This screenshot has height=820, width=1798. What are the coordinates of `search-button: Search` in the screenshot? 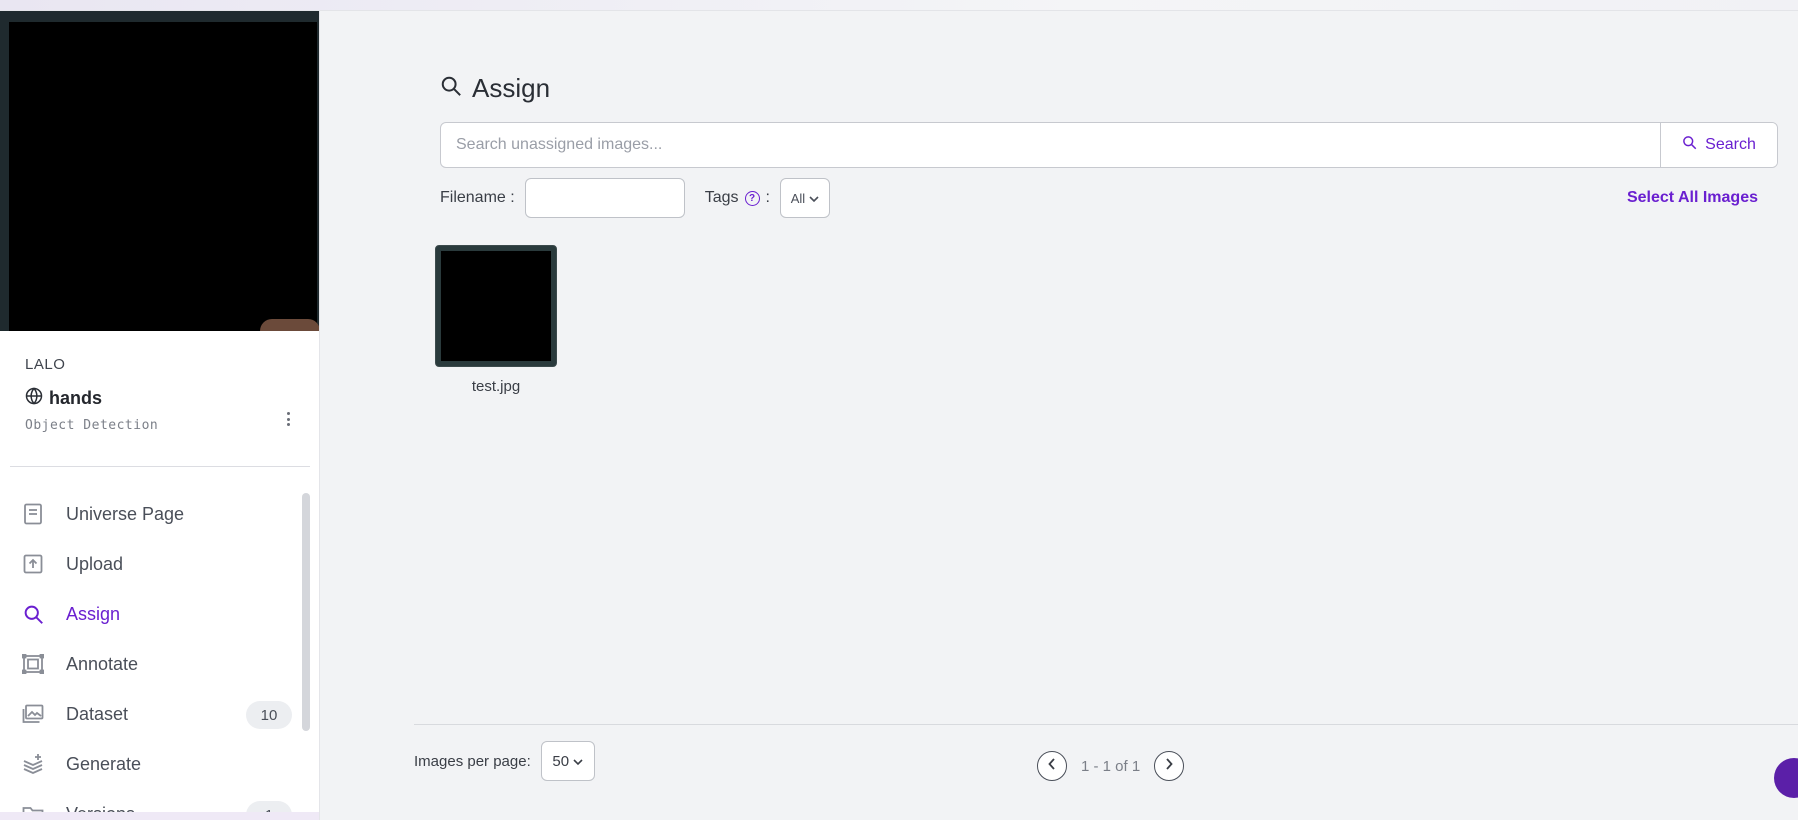 It's located at (1718, 145).